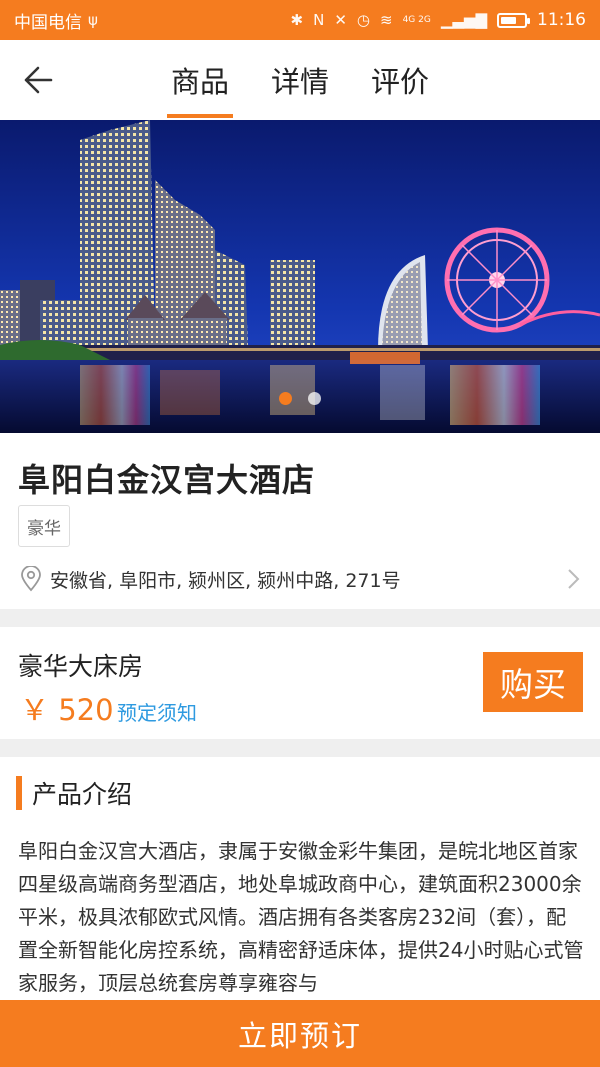  Describe the element at coordinates (340, 20) in the screenshot. I see `mute-icon: ✕` at that location.